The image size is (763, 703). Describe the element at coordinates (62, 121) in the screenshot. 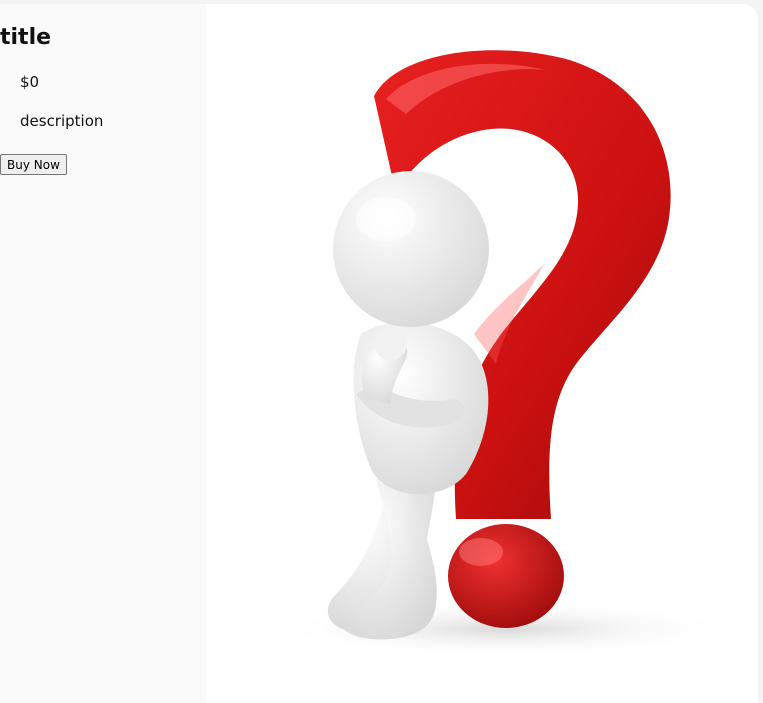

I see `product-description: description` at that location.